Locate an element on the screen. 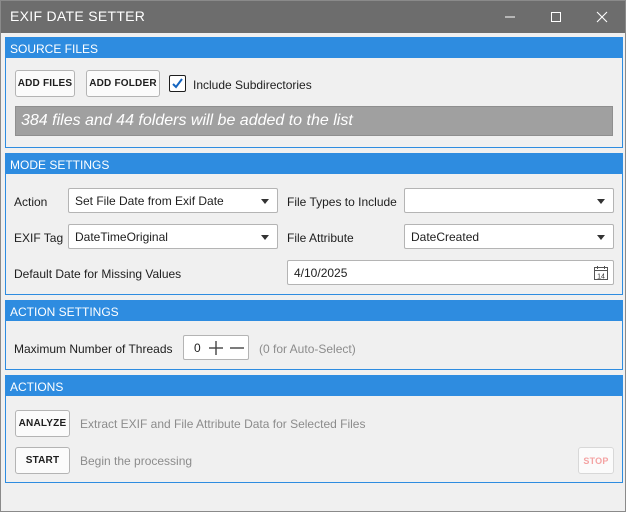 The image size is (626, 512). threads-label: Maximum Number of Threads is located at coordinates (93, 349).